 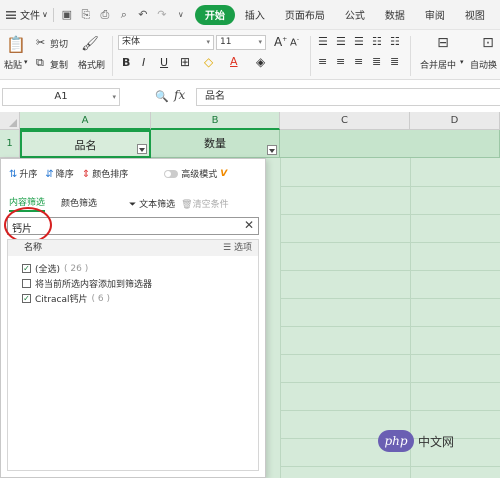 What do you see at coordinates (100, 298) in the screenshot?
I see `list-item-count: ( 6 )` at bounding box center [100, 298].